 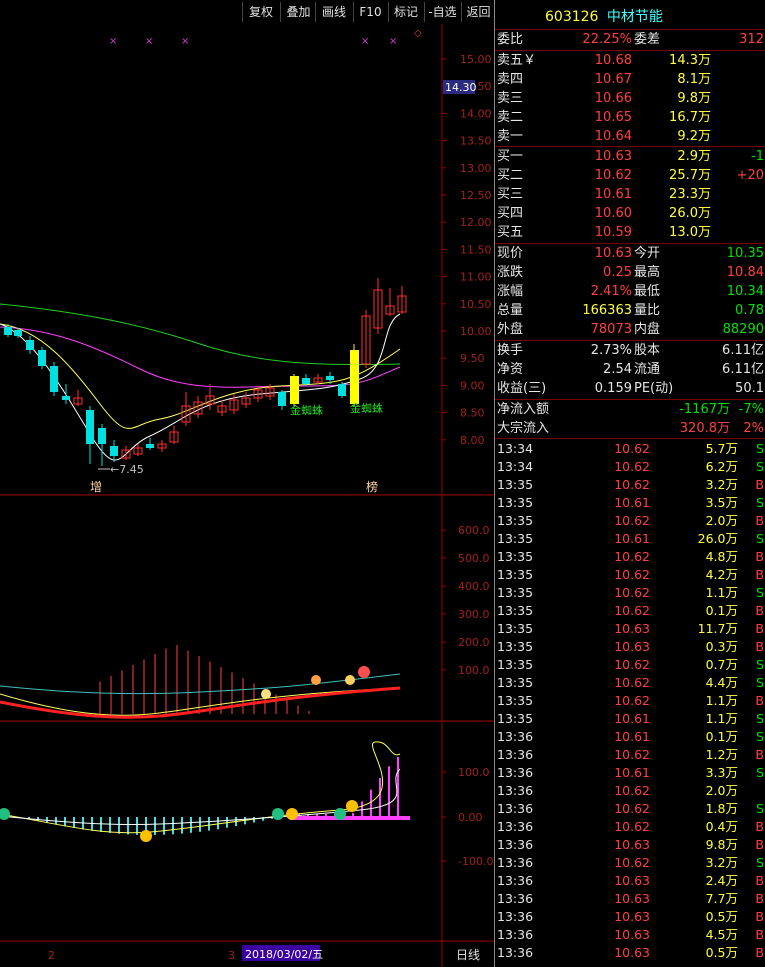 What do you see at coordinates (476, 304) in the screenshot?
I see `price-tick-label: 10.50` at bounding box center [476, 304].